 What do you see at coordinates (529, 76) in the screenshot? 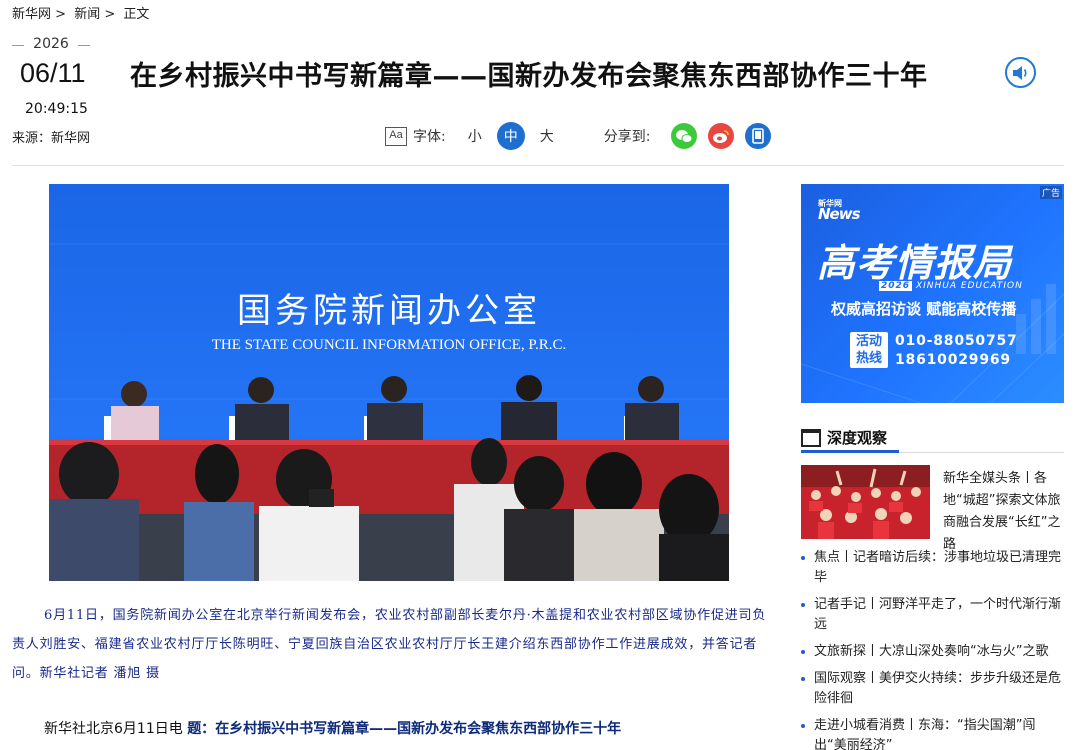
I see `article-title: 在乡村振兴中书写新篇章——国新办发布会聚焦东西部协作三十年` at bounding box center [529, 76].